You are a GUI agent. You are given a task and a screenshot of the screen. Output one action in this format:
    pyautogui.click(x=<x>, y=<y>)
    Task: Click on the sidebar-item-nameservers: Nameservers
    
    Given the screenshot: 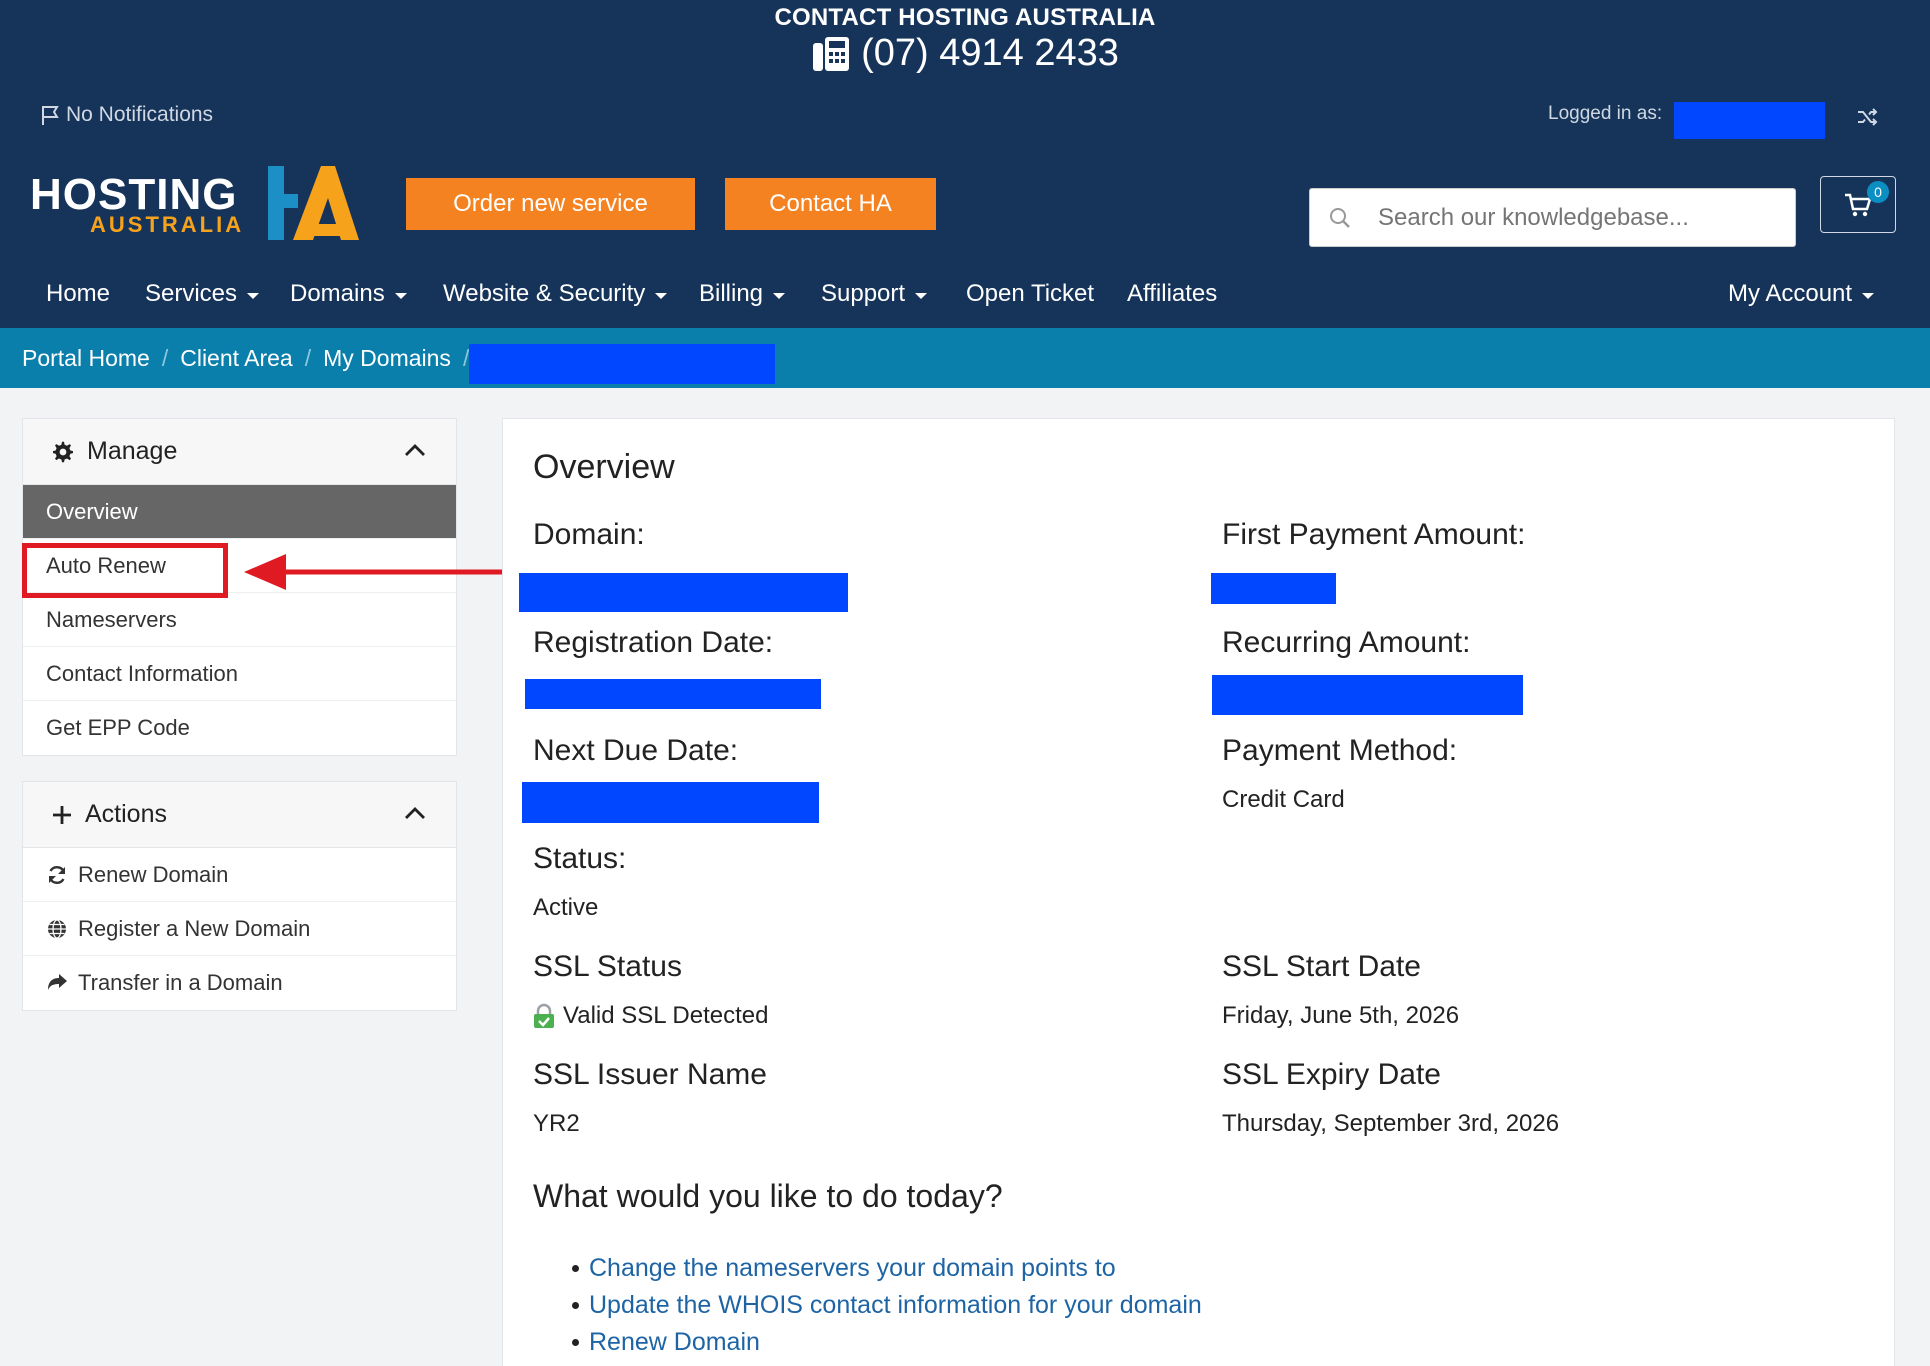 What is the action you would take?
    pyautogui.click(x=239, y=620)
    